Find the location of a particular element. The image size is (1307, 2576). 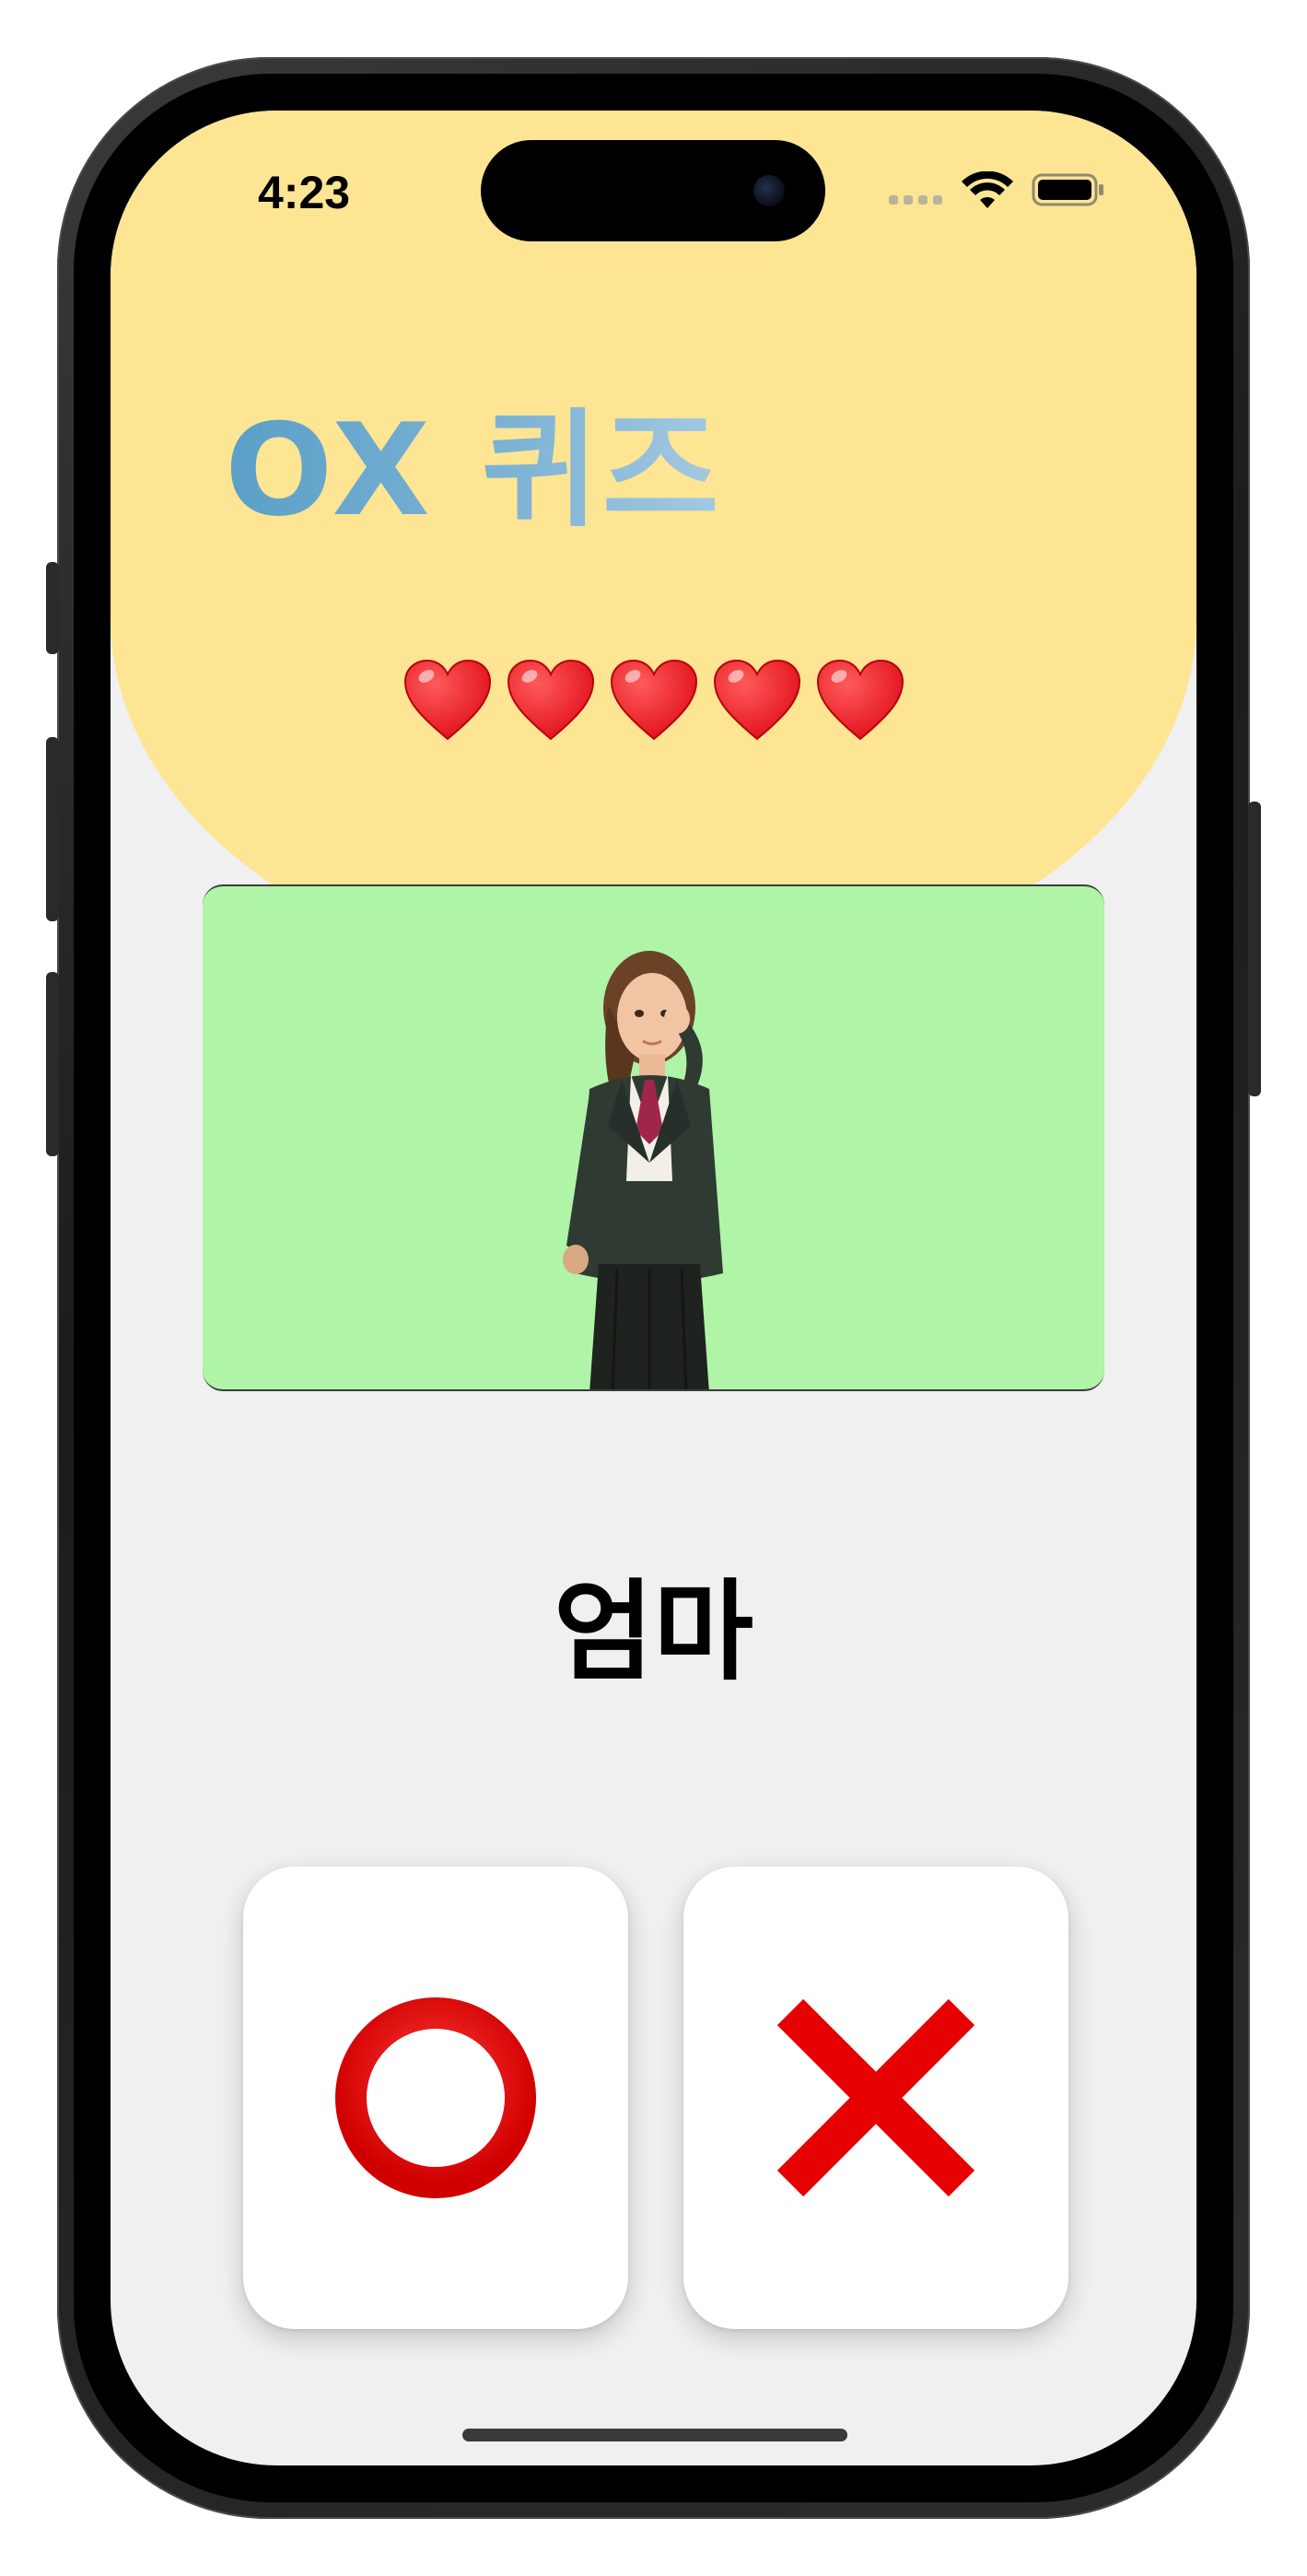

volume-up-button is located at coordinates (53, 829).